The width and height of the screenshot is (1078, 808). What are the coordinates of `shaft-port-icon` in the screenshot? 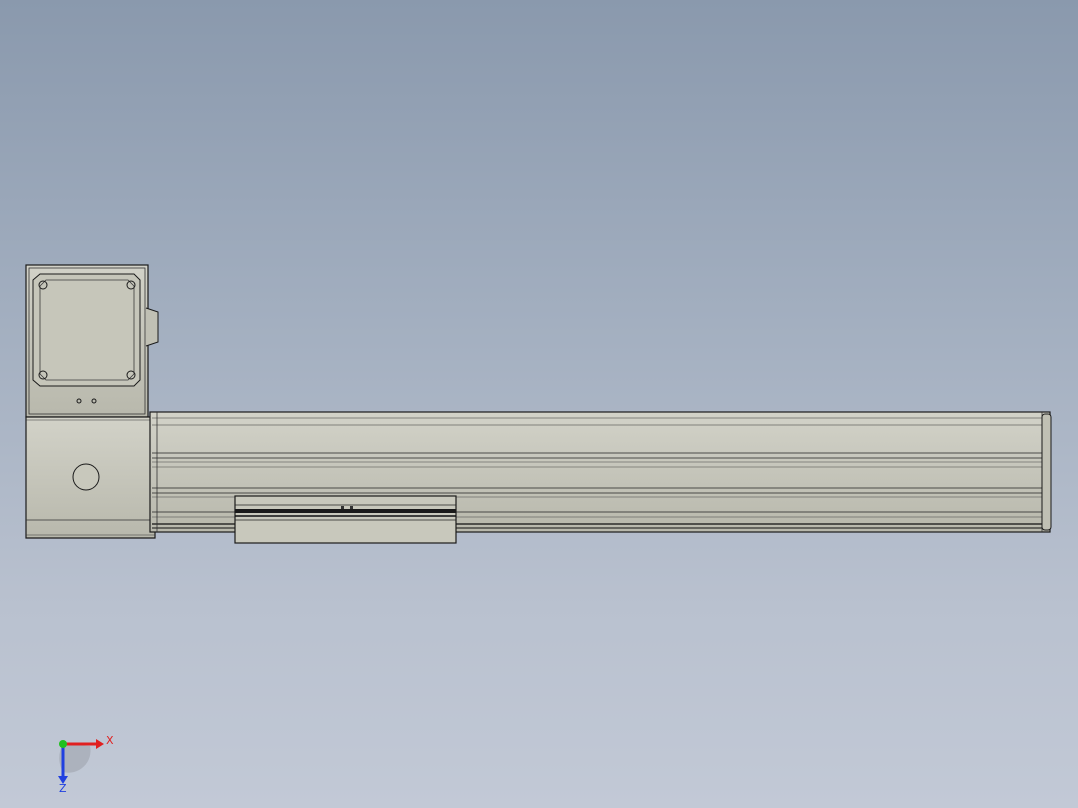 It's located at (86, 477).